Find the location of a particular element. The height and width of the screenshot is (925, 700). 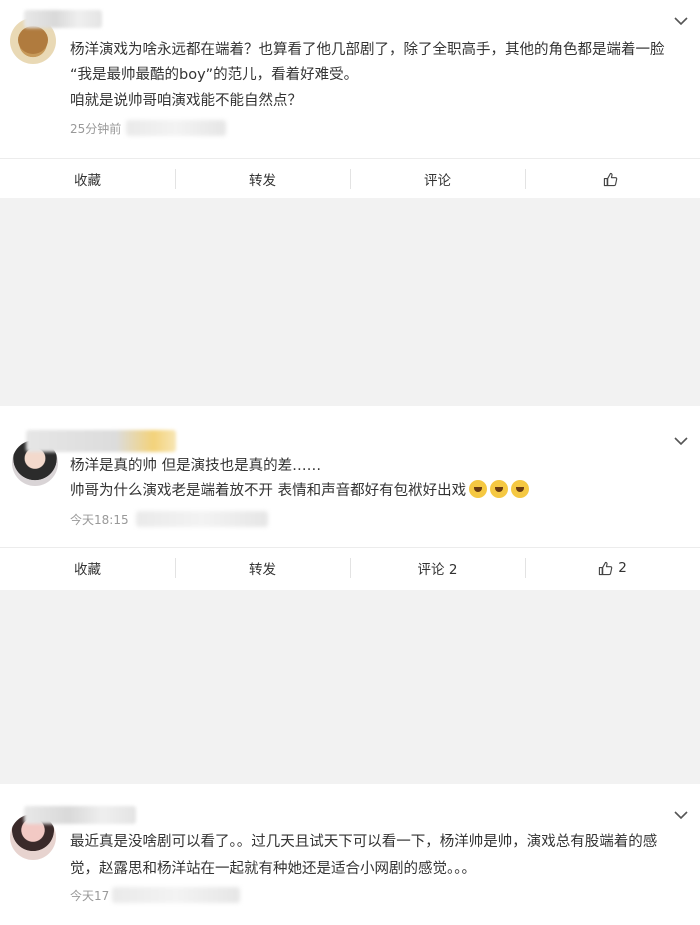

like-button is located at coordinates (612, 179).